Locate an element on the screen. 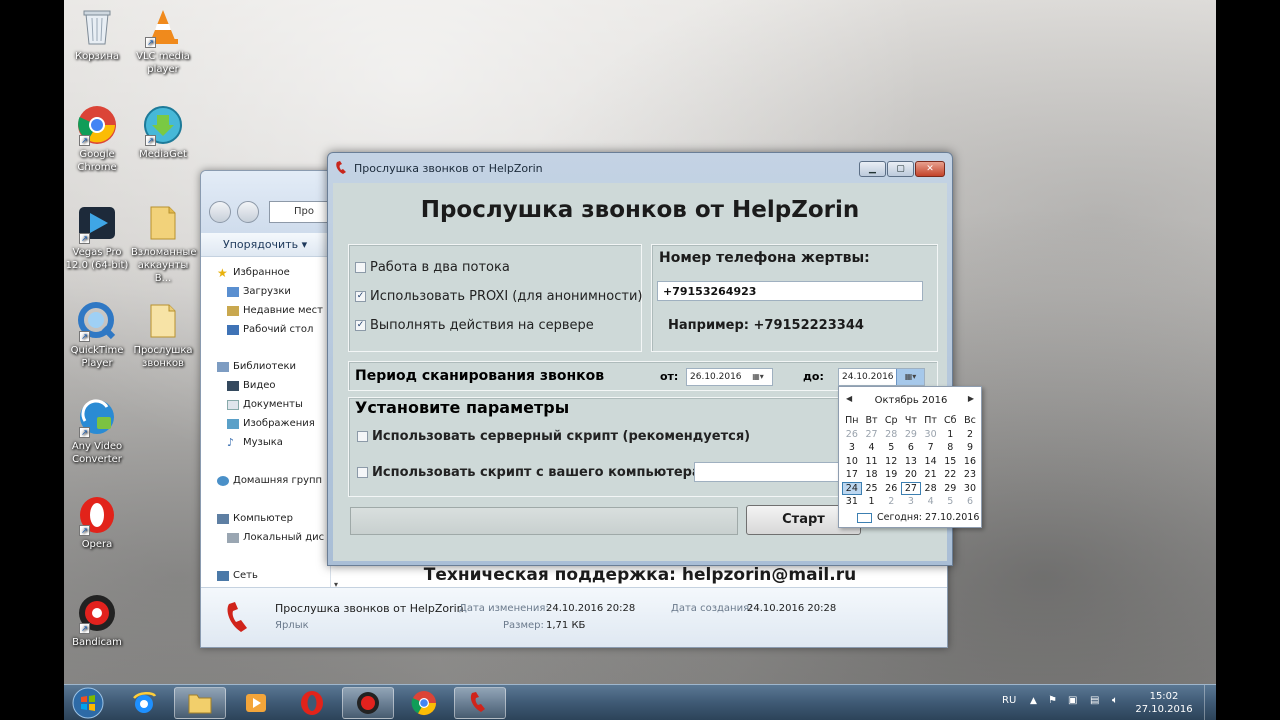 The height and width of the screenshot is (720, 1280). calendar-day: 16 is located at coordinates (970, 462).